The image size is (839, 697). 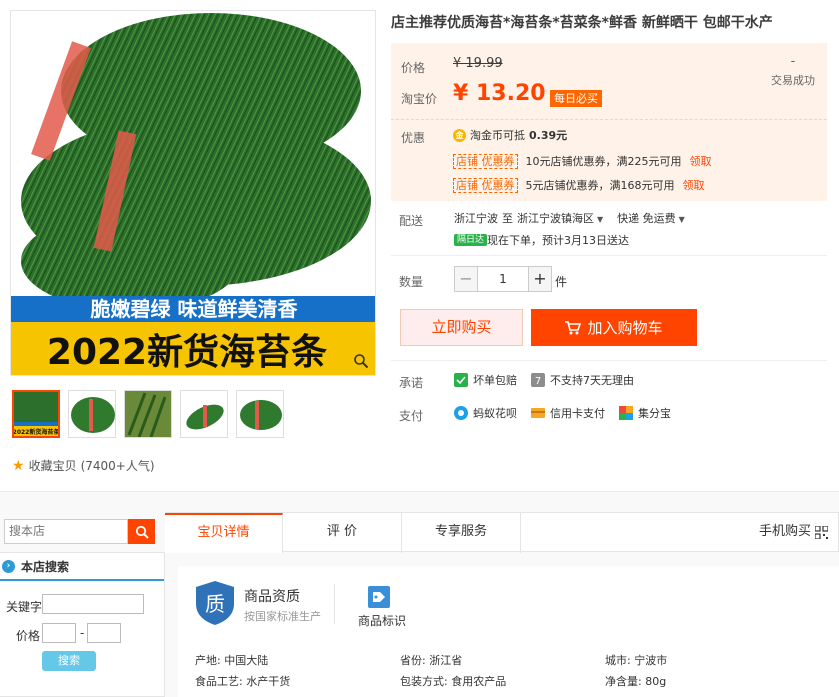 I want to click on coin-text: 淘金币可抵, so click(x=497, y=135).